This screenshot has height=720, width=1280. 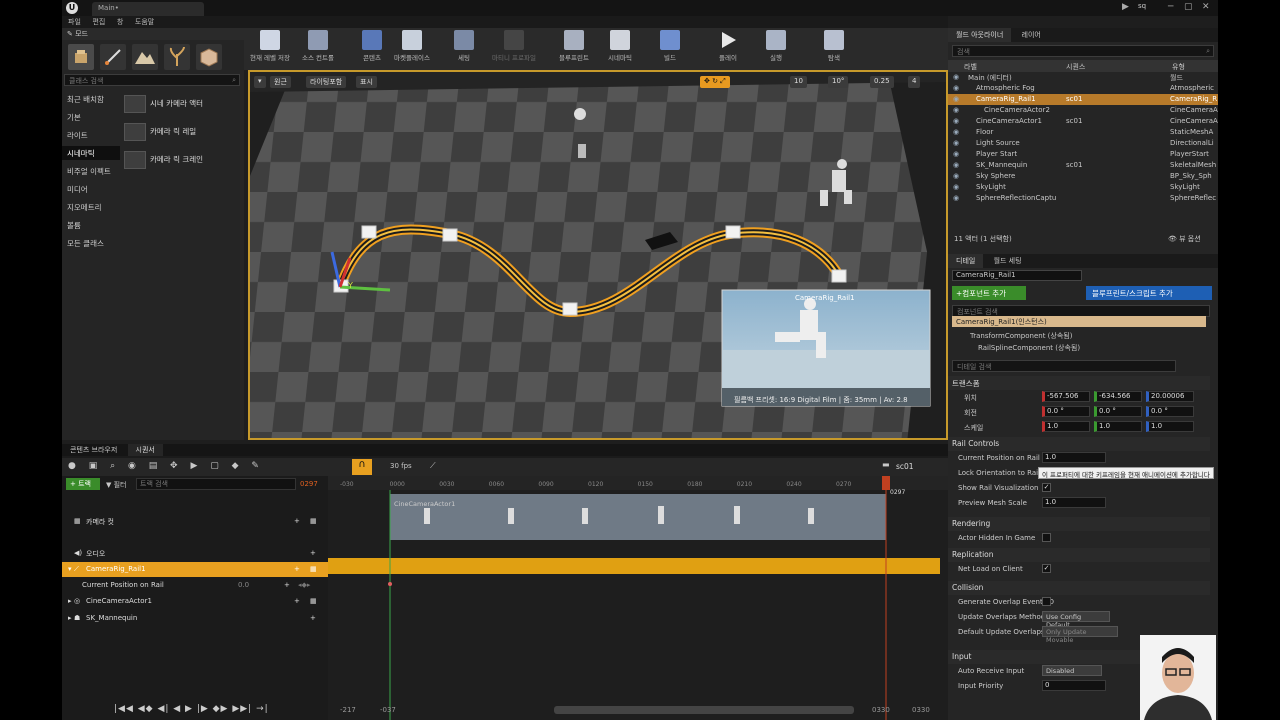 I want to click on location-x: -567.506, so click(x=1066, y=396).